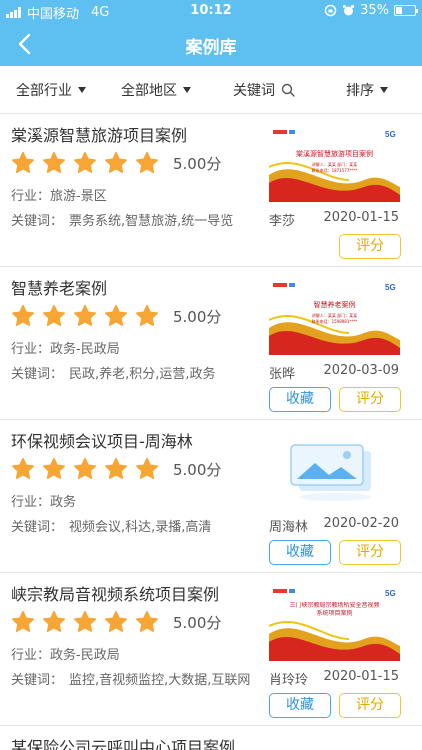  I want to click on case-title: 智慧养老案例, so click(59, 288).